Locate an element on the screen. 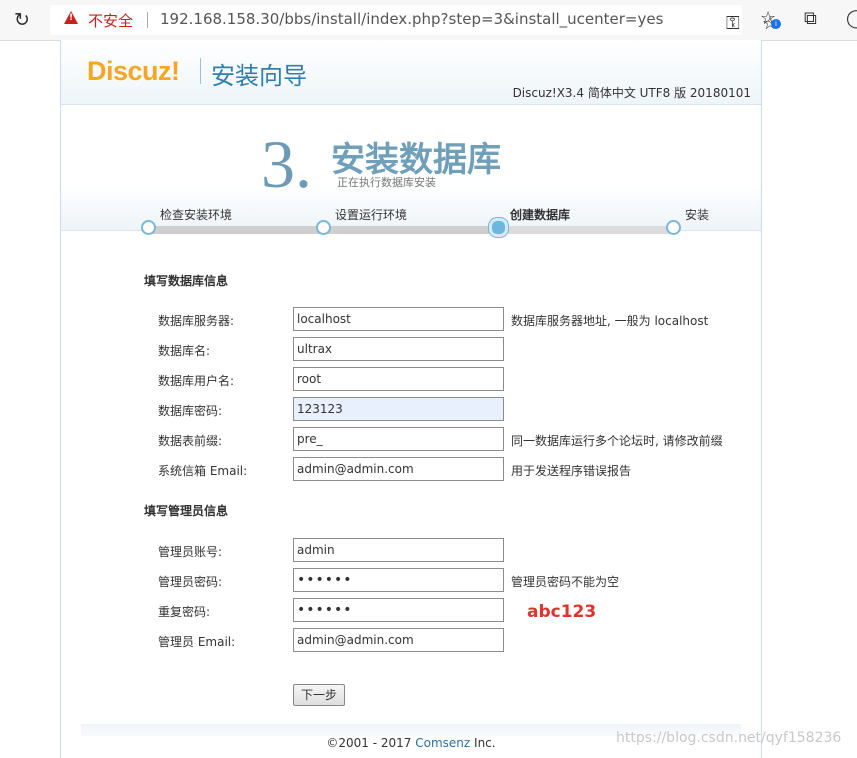 Image resolution: width=857 pixels, height=758 pixels. table-prefix-row: 数据表前缀: pre_ 同一数据库运行多个论坛时, 请修改前缀 is located at coordinates (411, 439).